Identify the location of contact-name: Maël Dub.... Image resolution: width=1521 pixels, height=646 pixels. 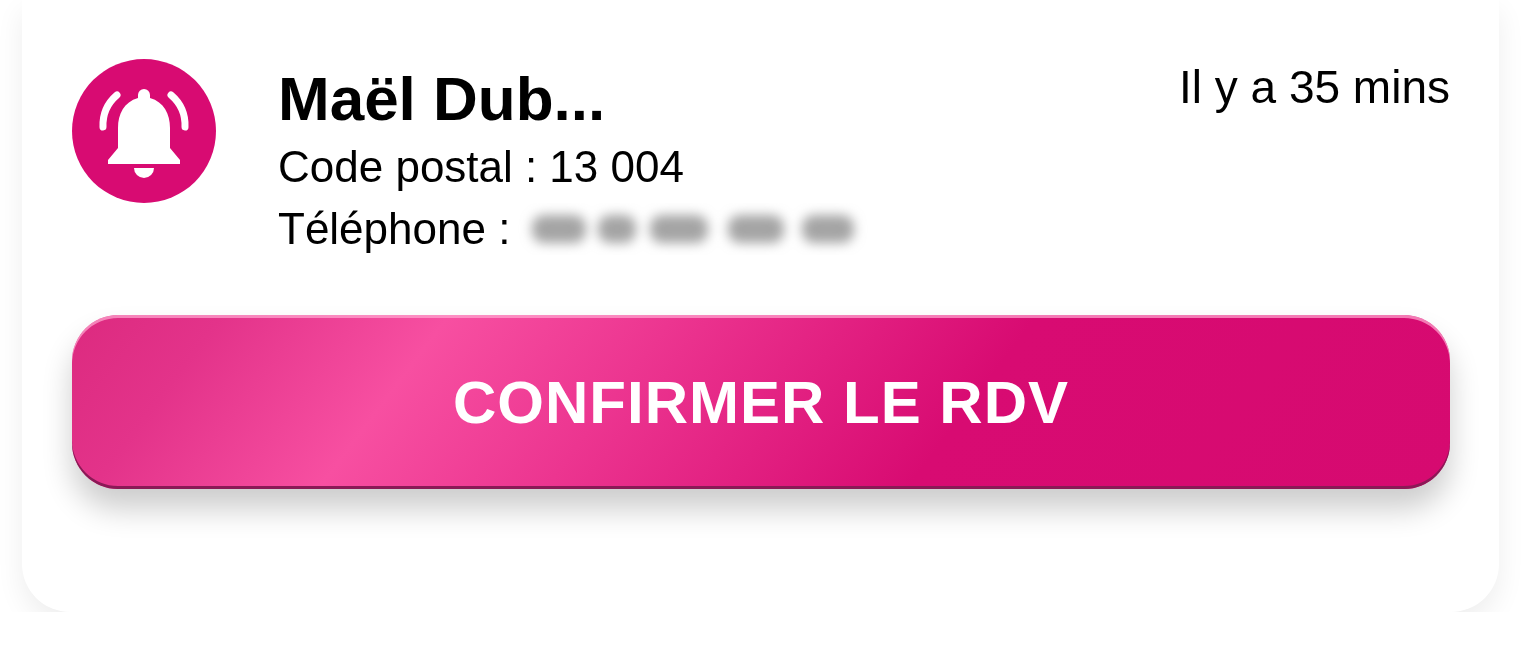
(442, 99).